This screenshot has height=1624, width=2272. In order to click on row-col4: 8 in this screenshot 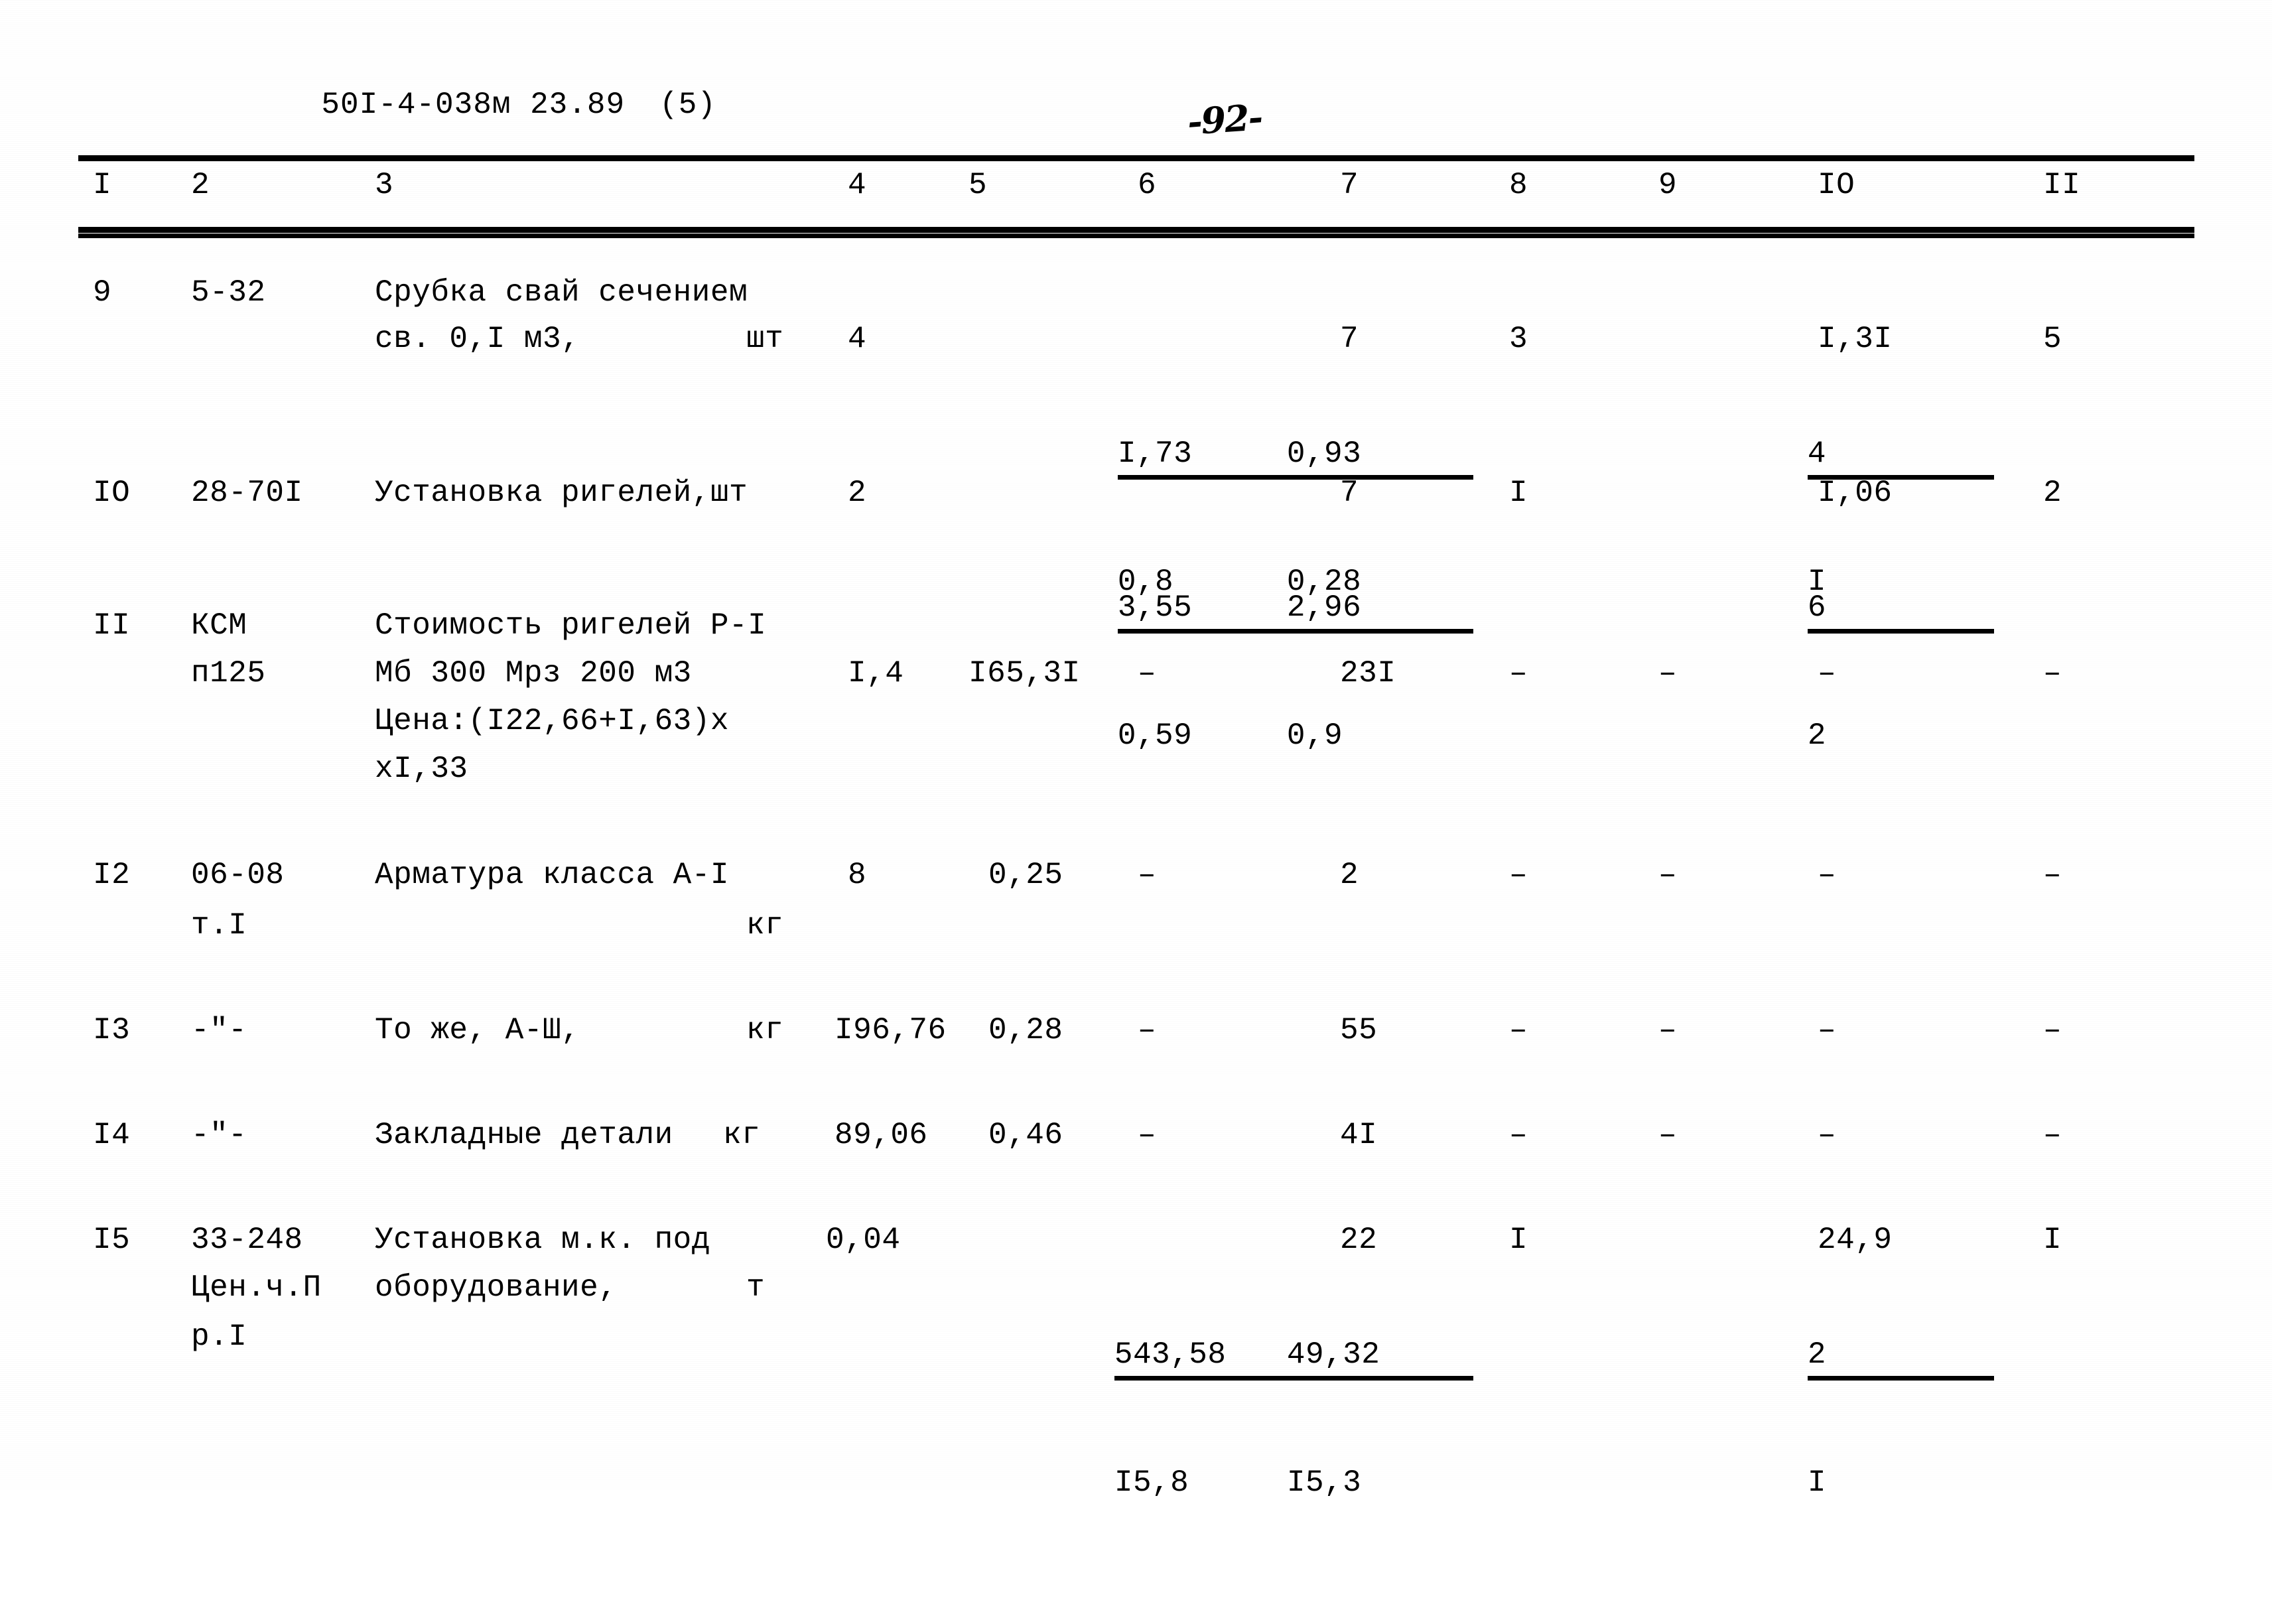, I will do `click(857, 875)`.